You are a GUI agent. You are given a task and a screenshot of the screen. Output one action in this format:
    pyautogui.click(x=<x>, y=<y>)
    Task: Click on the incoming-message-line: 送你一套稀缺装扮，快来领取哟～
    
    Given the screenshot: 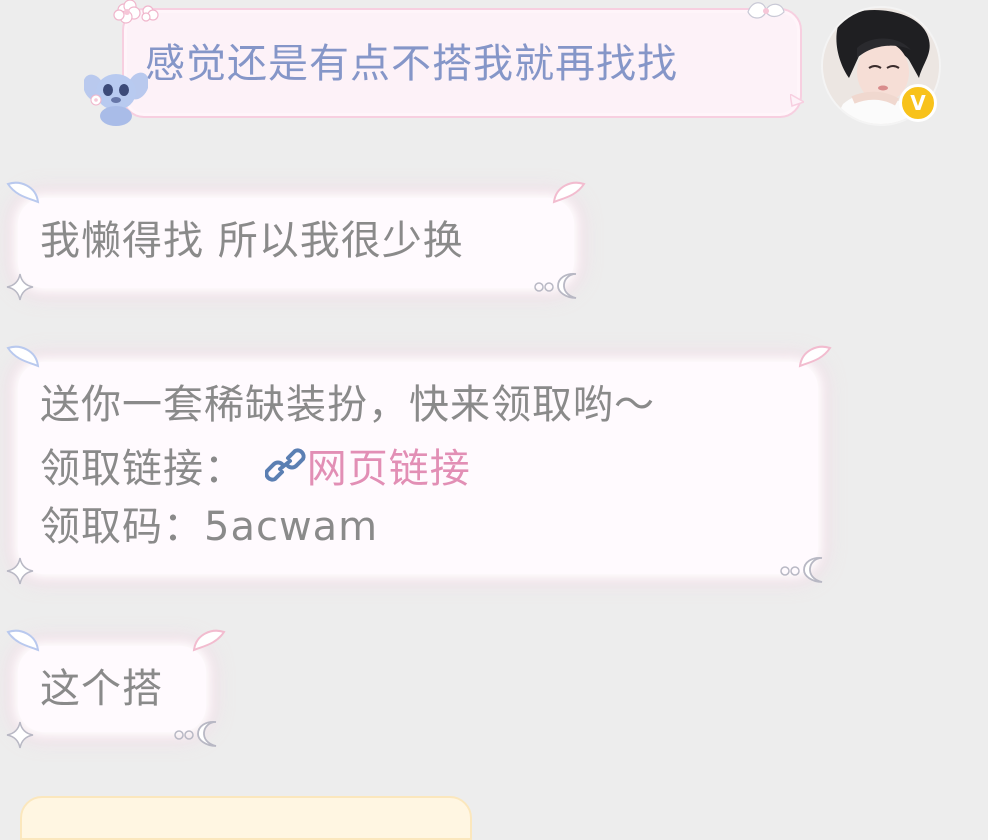 What is the action you would take?
    pyautogui.click(x=347, y=405)
    